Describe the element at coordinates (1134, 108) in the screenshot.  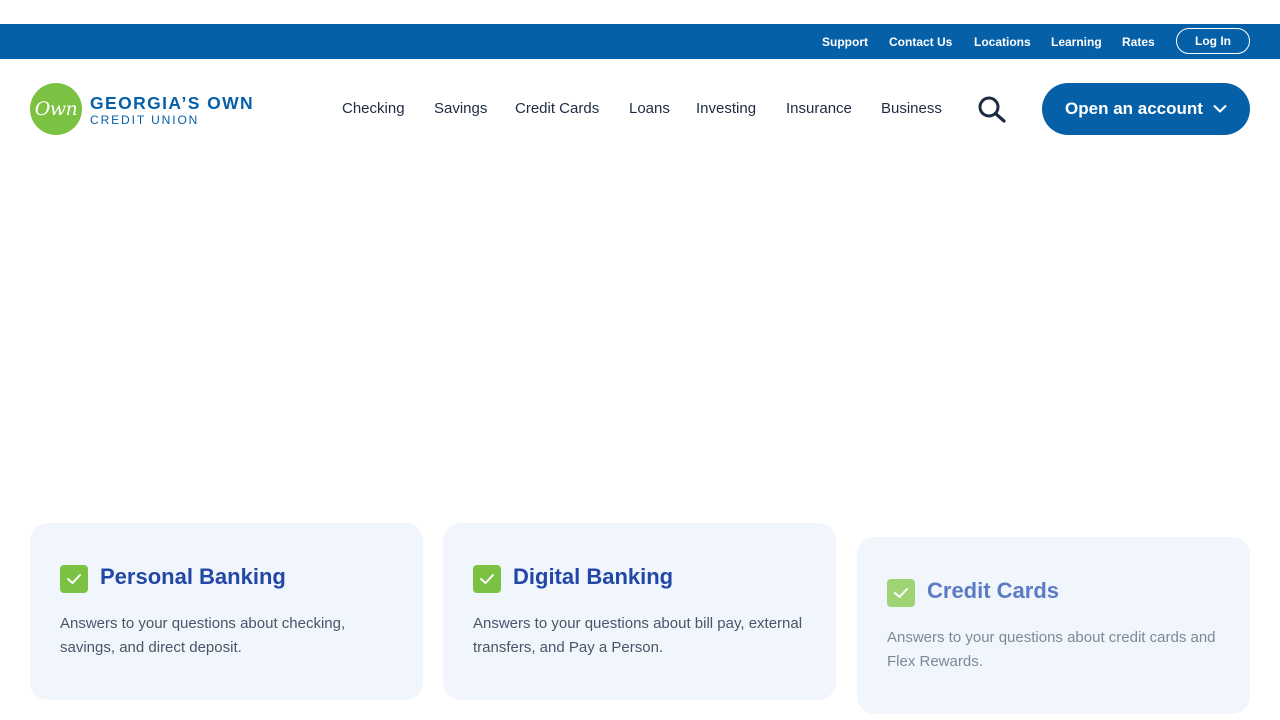
I see `open-account-label: Open an account` at that location.